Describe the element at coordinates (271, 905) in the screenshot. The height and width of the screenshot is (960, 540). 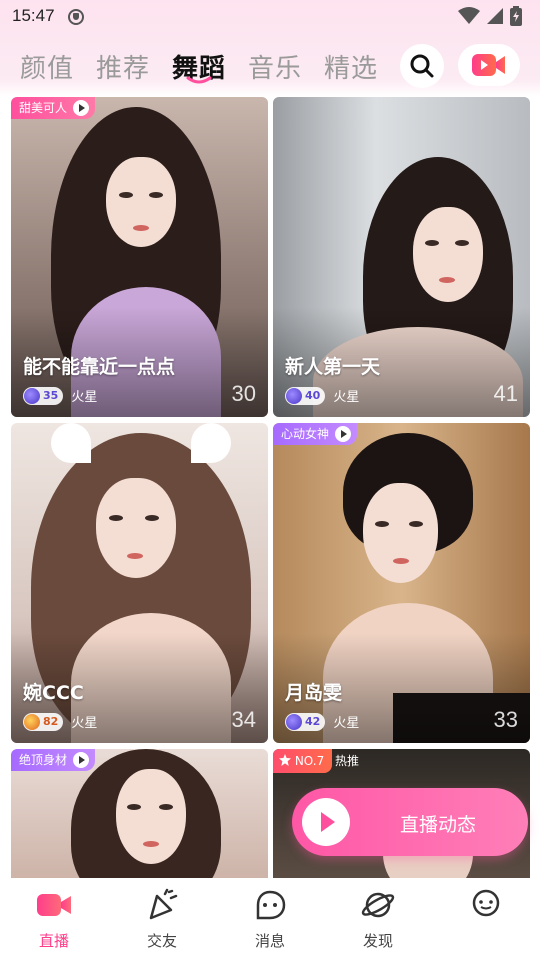
I see `message-bubble-icon` at that location.